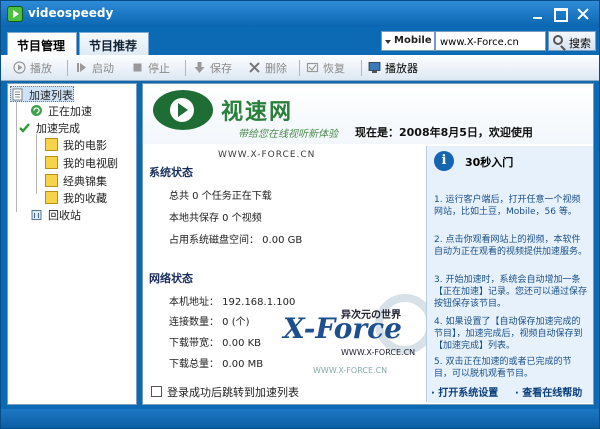 Image resolution: width=600 pixels, height=429 pixels. What do you see at coordinates (71, 13) in the screenshot?
I see `window-title: videospeedy` at bounding box center [71, 13].